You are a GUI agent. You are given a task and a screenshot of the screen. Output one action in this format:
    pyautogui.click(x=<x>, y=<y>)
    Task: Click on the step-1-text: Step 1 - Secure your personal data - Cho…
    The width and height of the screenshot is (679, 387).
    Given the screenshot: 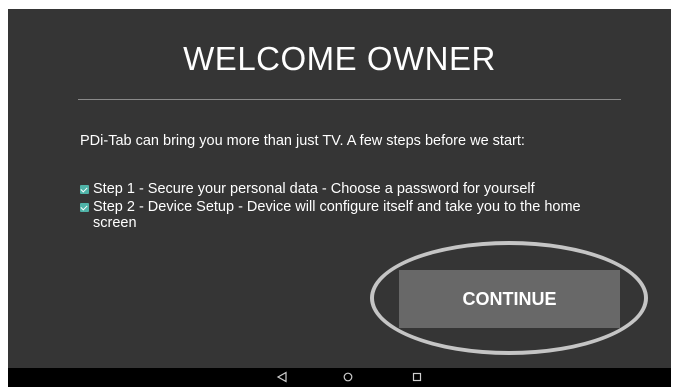 What is the action you would take?
    pyautogui.click(x=314, y=189)
    